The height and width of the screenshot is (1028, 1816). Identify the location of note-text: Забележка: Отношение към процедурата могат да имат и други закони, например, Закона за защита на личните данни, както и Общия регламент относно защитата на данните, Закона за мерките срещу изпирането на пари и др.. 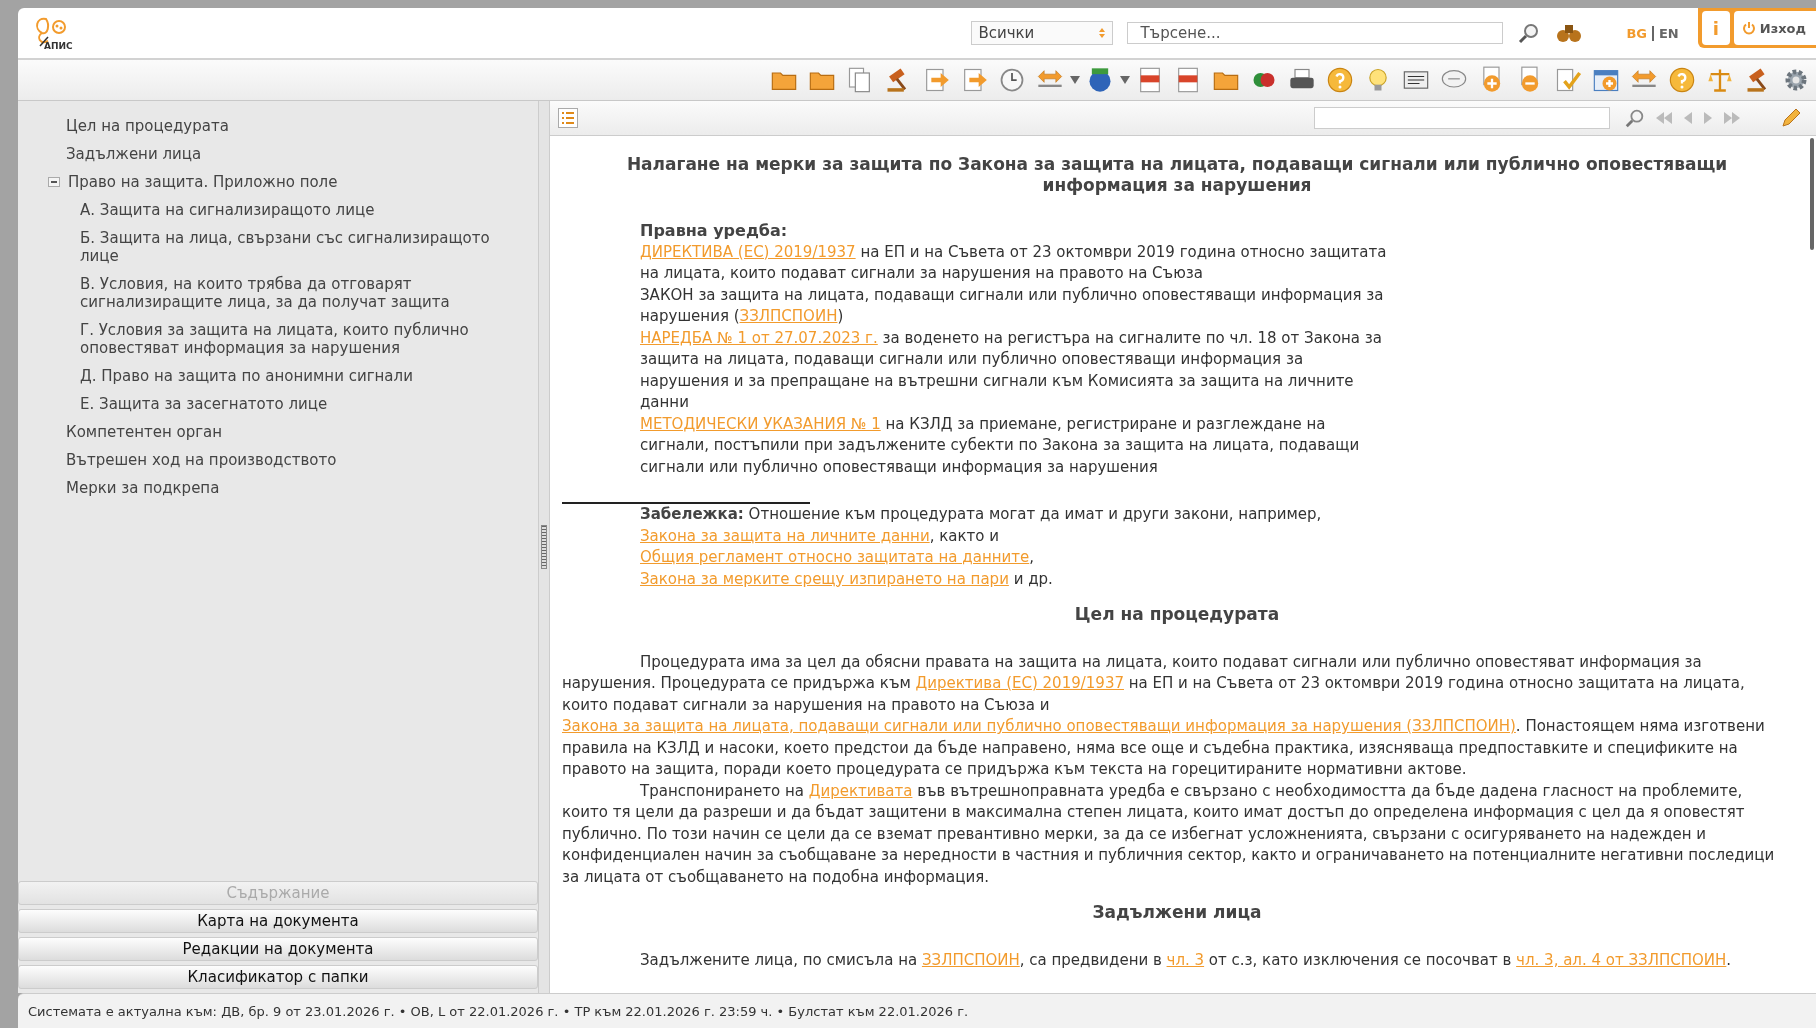
(981, 547).